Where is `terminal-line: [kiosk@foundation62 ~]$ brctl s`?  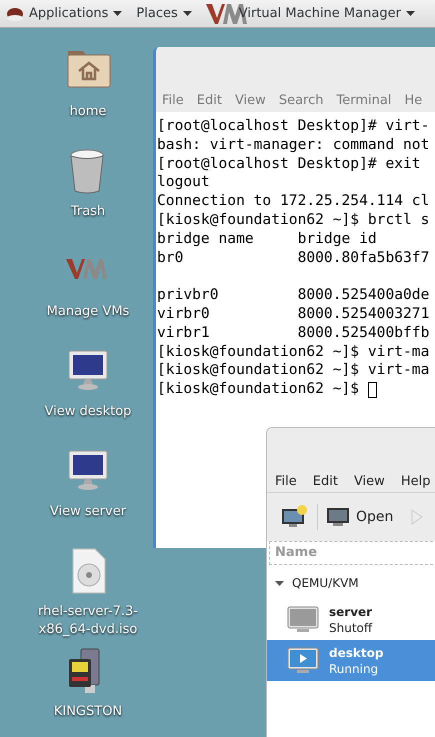 terminal-line: [kiosk@foundation62 ~]$ brctl s is located at coordinates (293, 220).